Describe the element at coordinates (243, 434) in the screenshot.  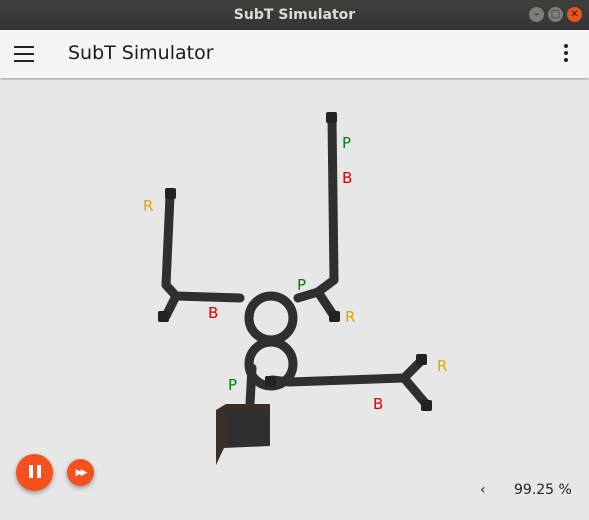
I see `staging-box` at that location.